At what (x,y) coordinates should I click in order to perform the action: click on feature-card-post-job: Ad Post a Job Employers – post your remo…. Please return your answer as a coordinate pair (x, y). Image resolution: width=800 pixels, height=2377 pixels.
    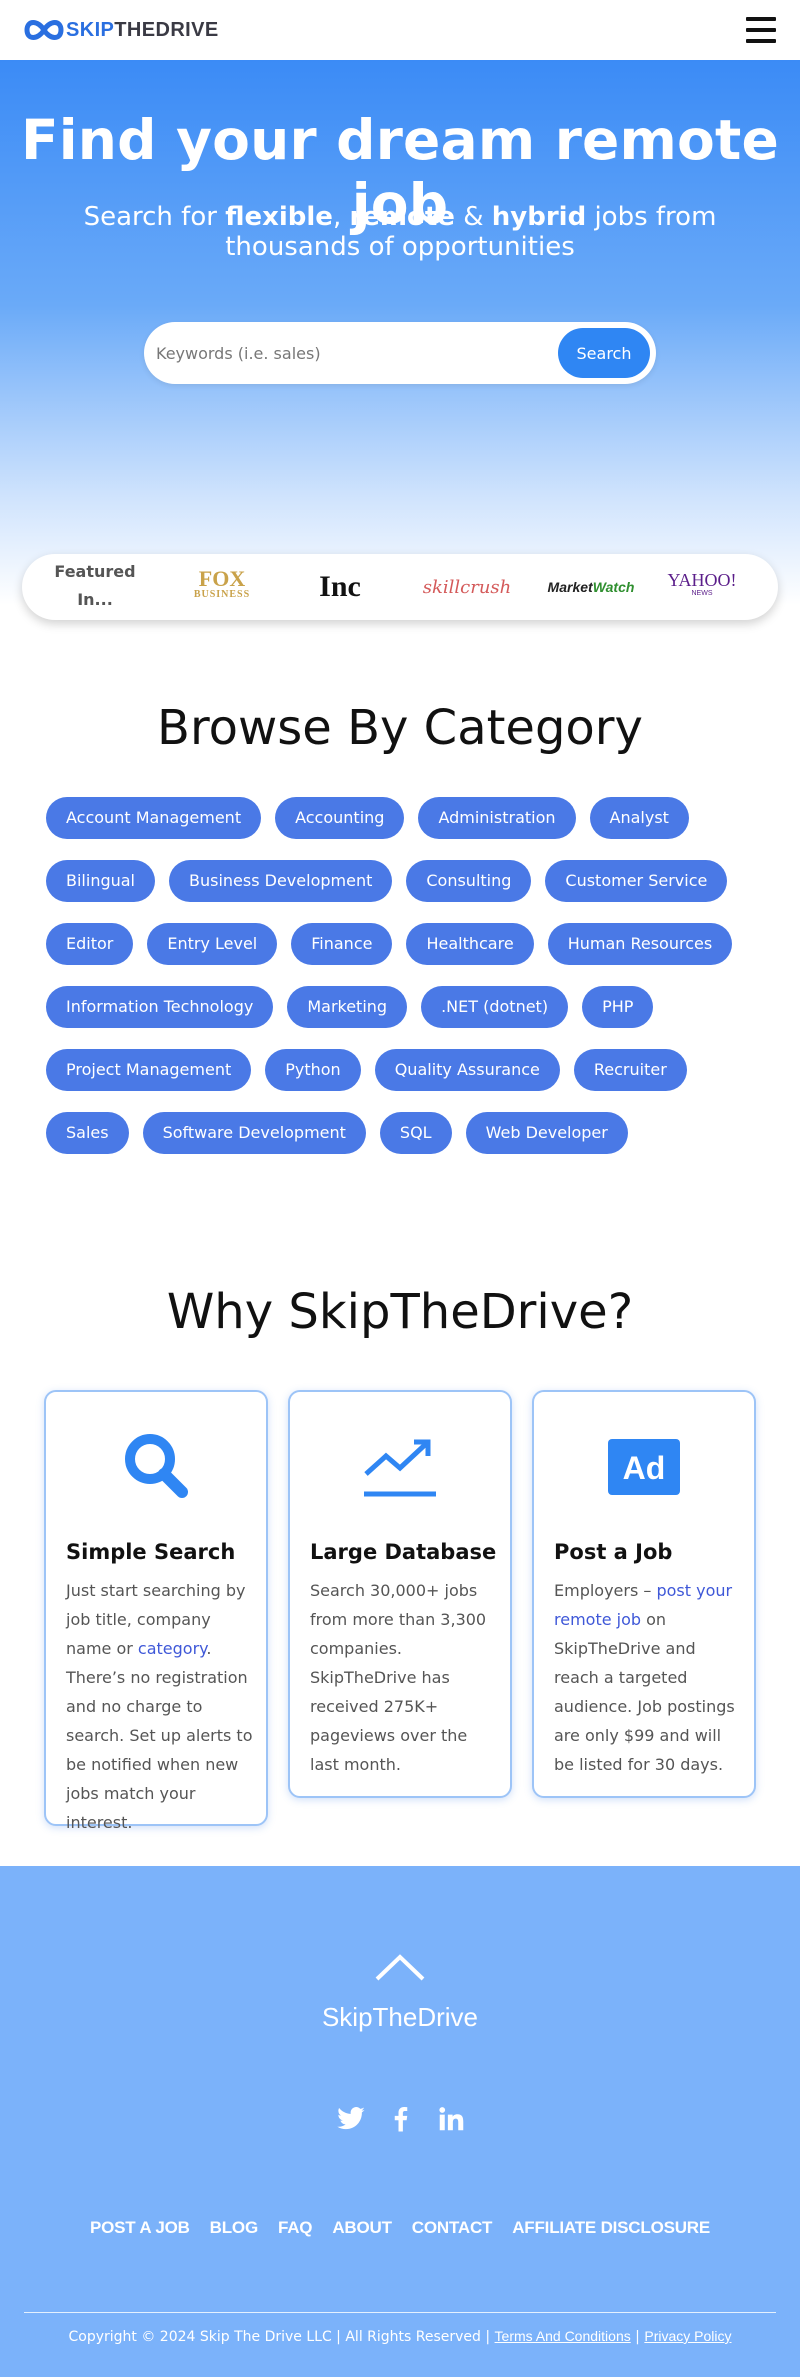
    Looking at the image, I should click on (644, 1594).